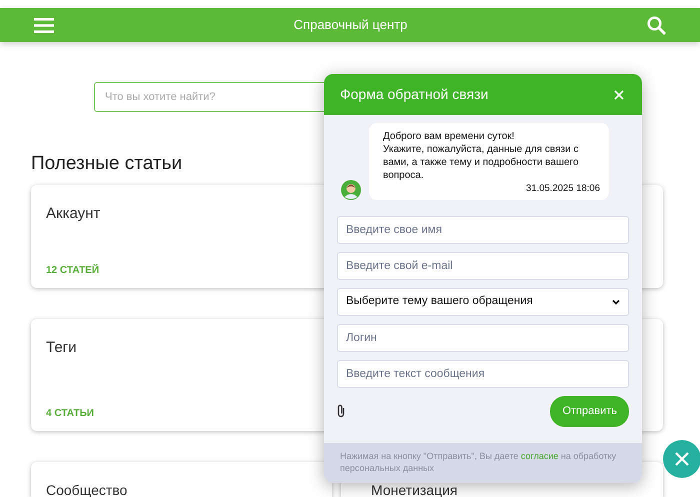 The image size is (700, 497). Describe the element at coordinates (483, 338) in the screenshot. I see `input-field: Логин` at that location.